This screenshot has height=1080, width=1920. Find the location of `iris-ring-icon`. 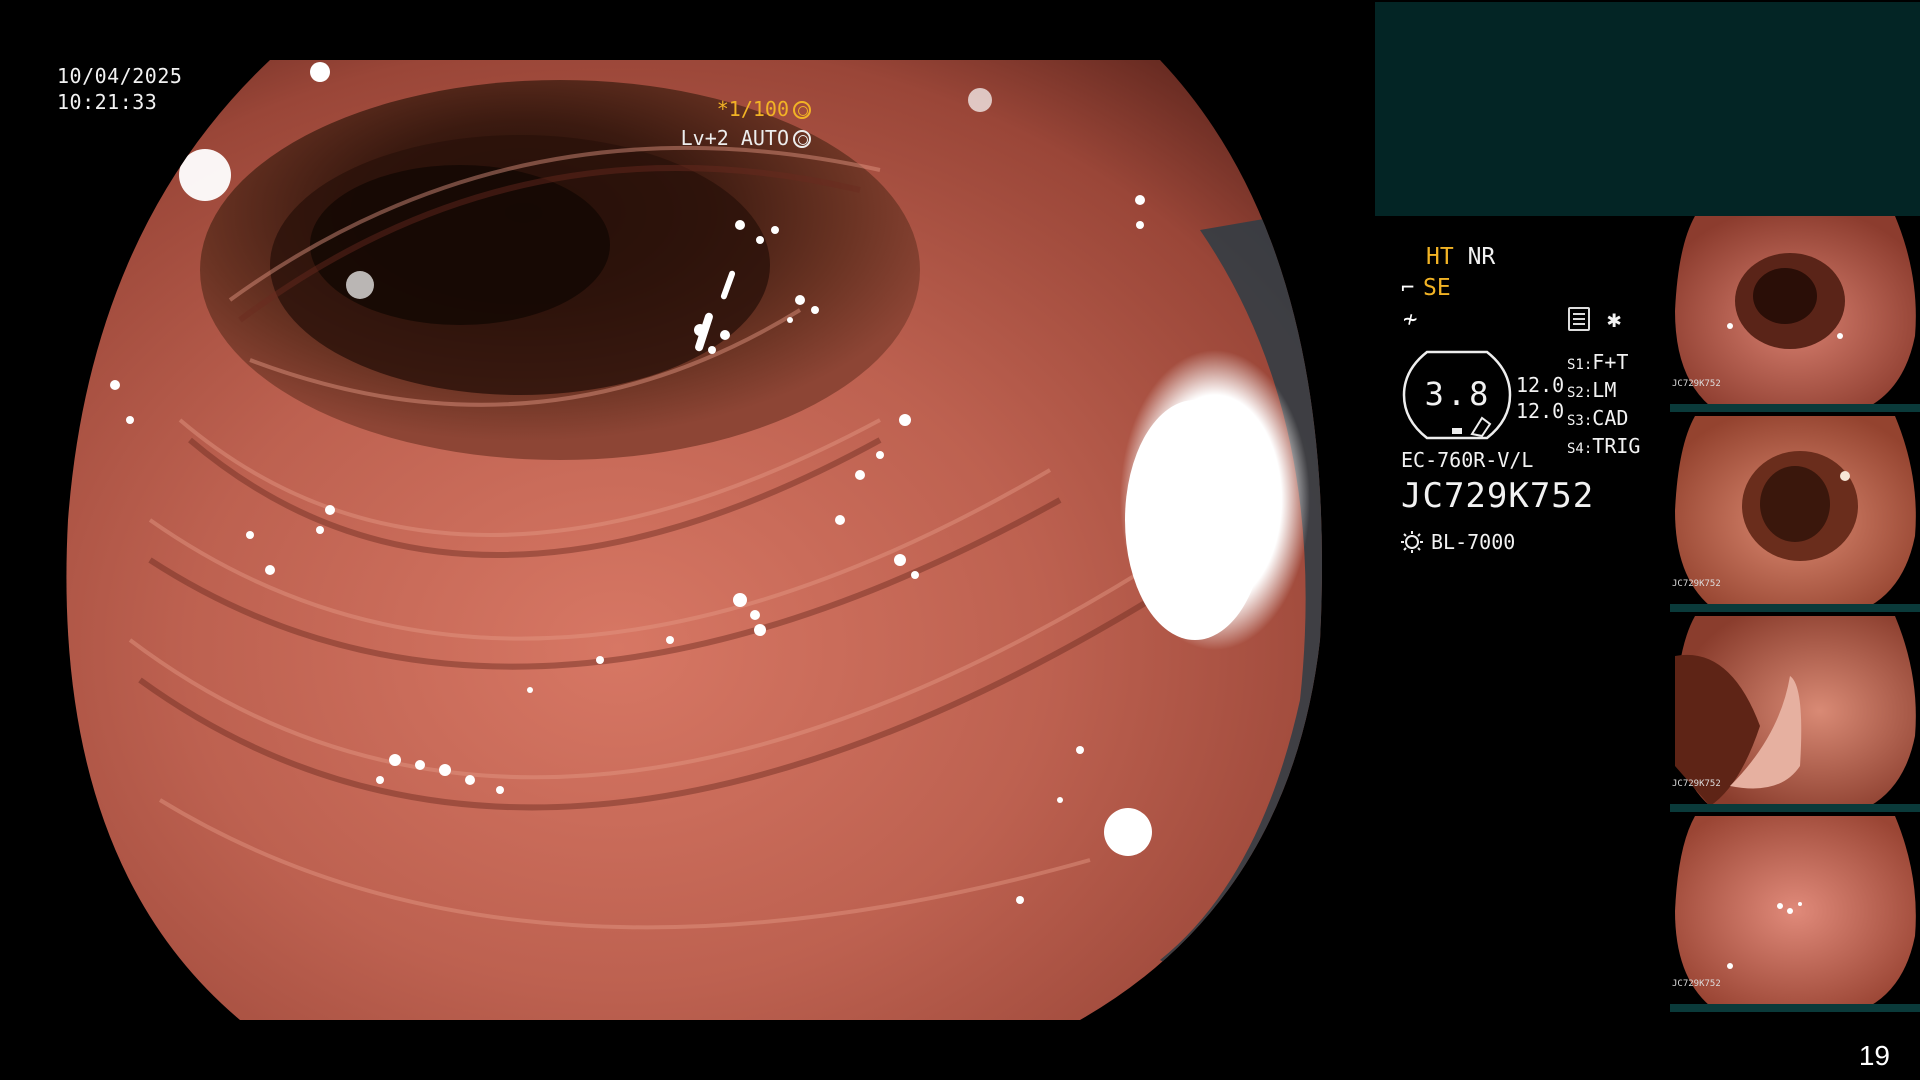

iris-ring-icon is located at coordinates (802, 139).